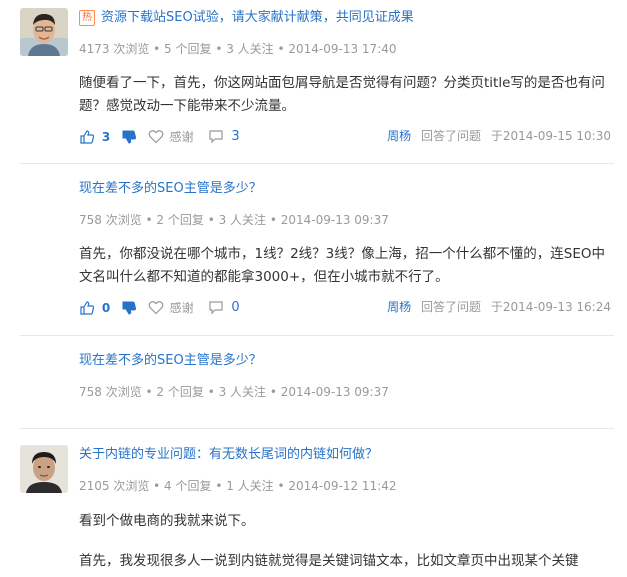 This screenshot has height=577, width=627. Describe the element at coordinates (167, 521) in the screenshot. I see `answer-content-paragraph-1: 看到个做电商的我就来说下。` at that location.